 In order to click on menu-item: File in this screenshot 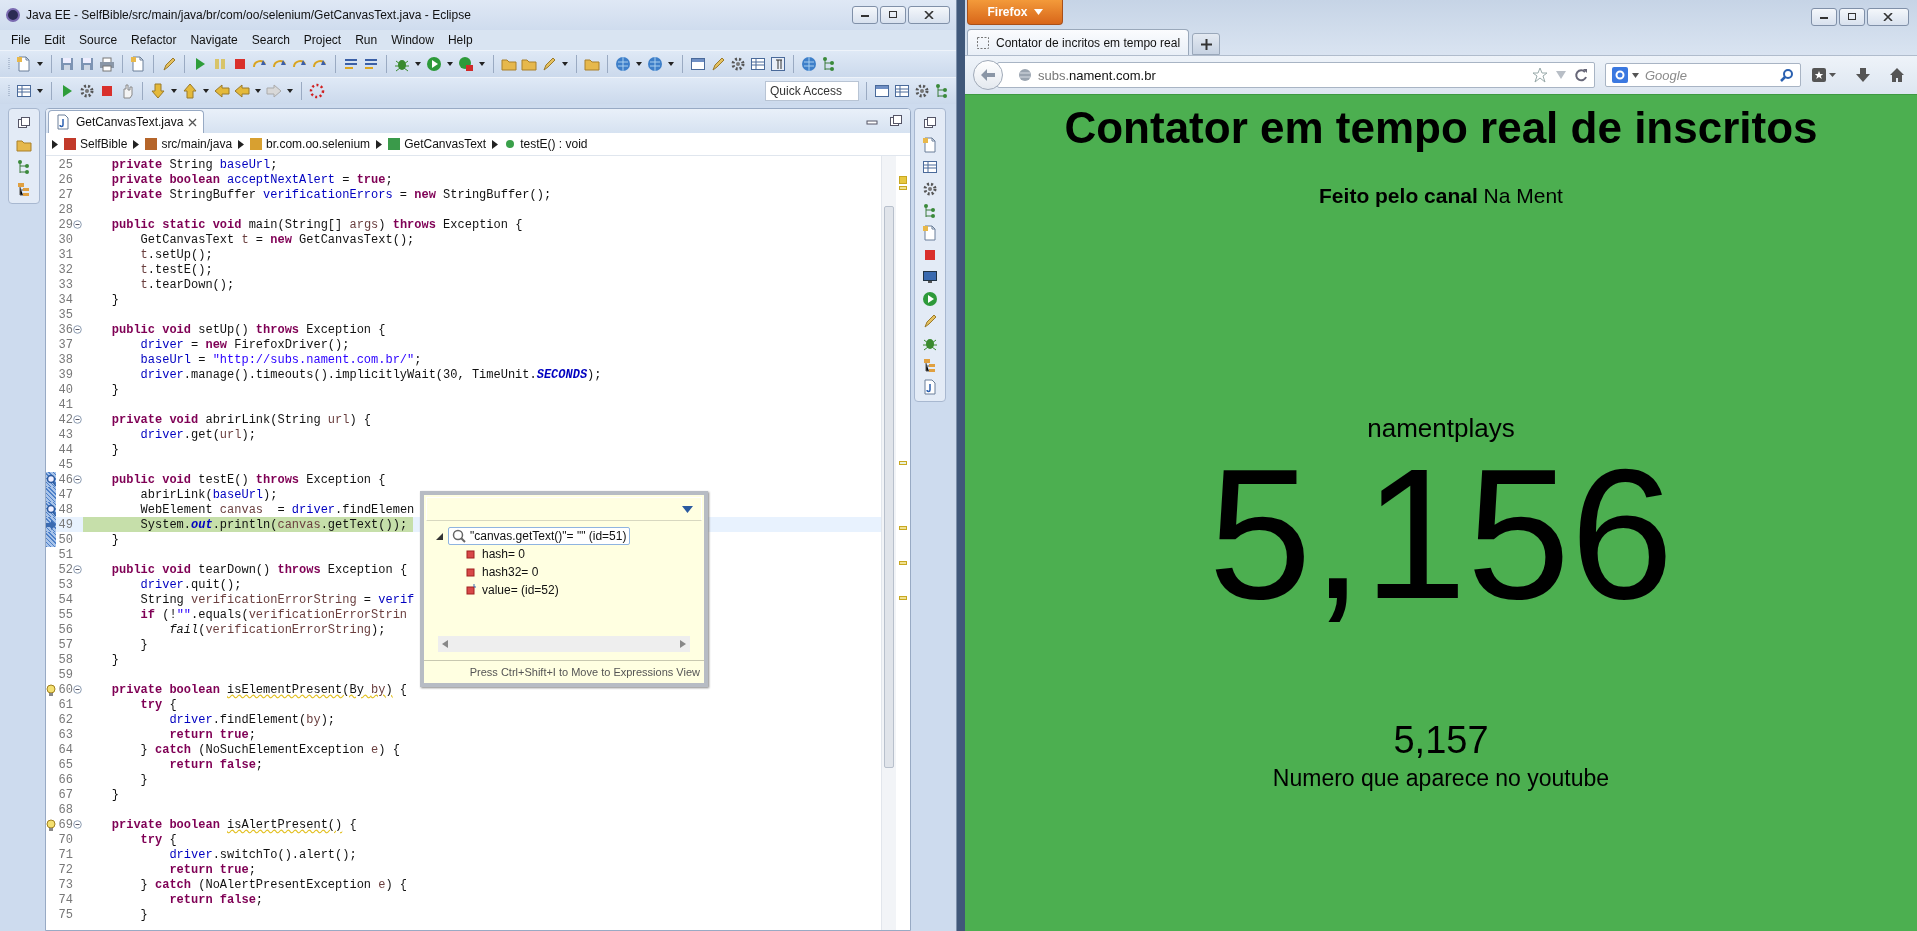, I will do `click(21, 40)`.